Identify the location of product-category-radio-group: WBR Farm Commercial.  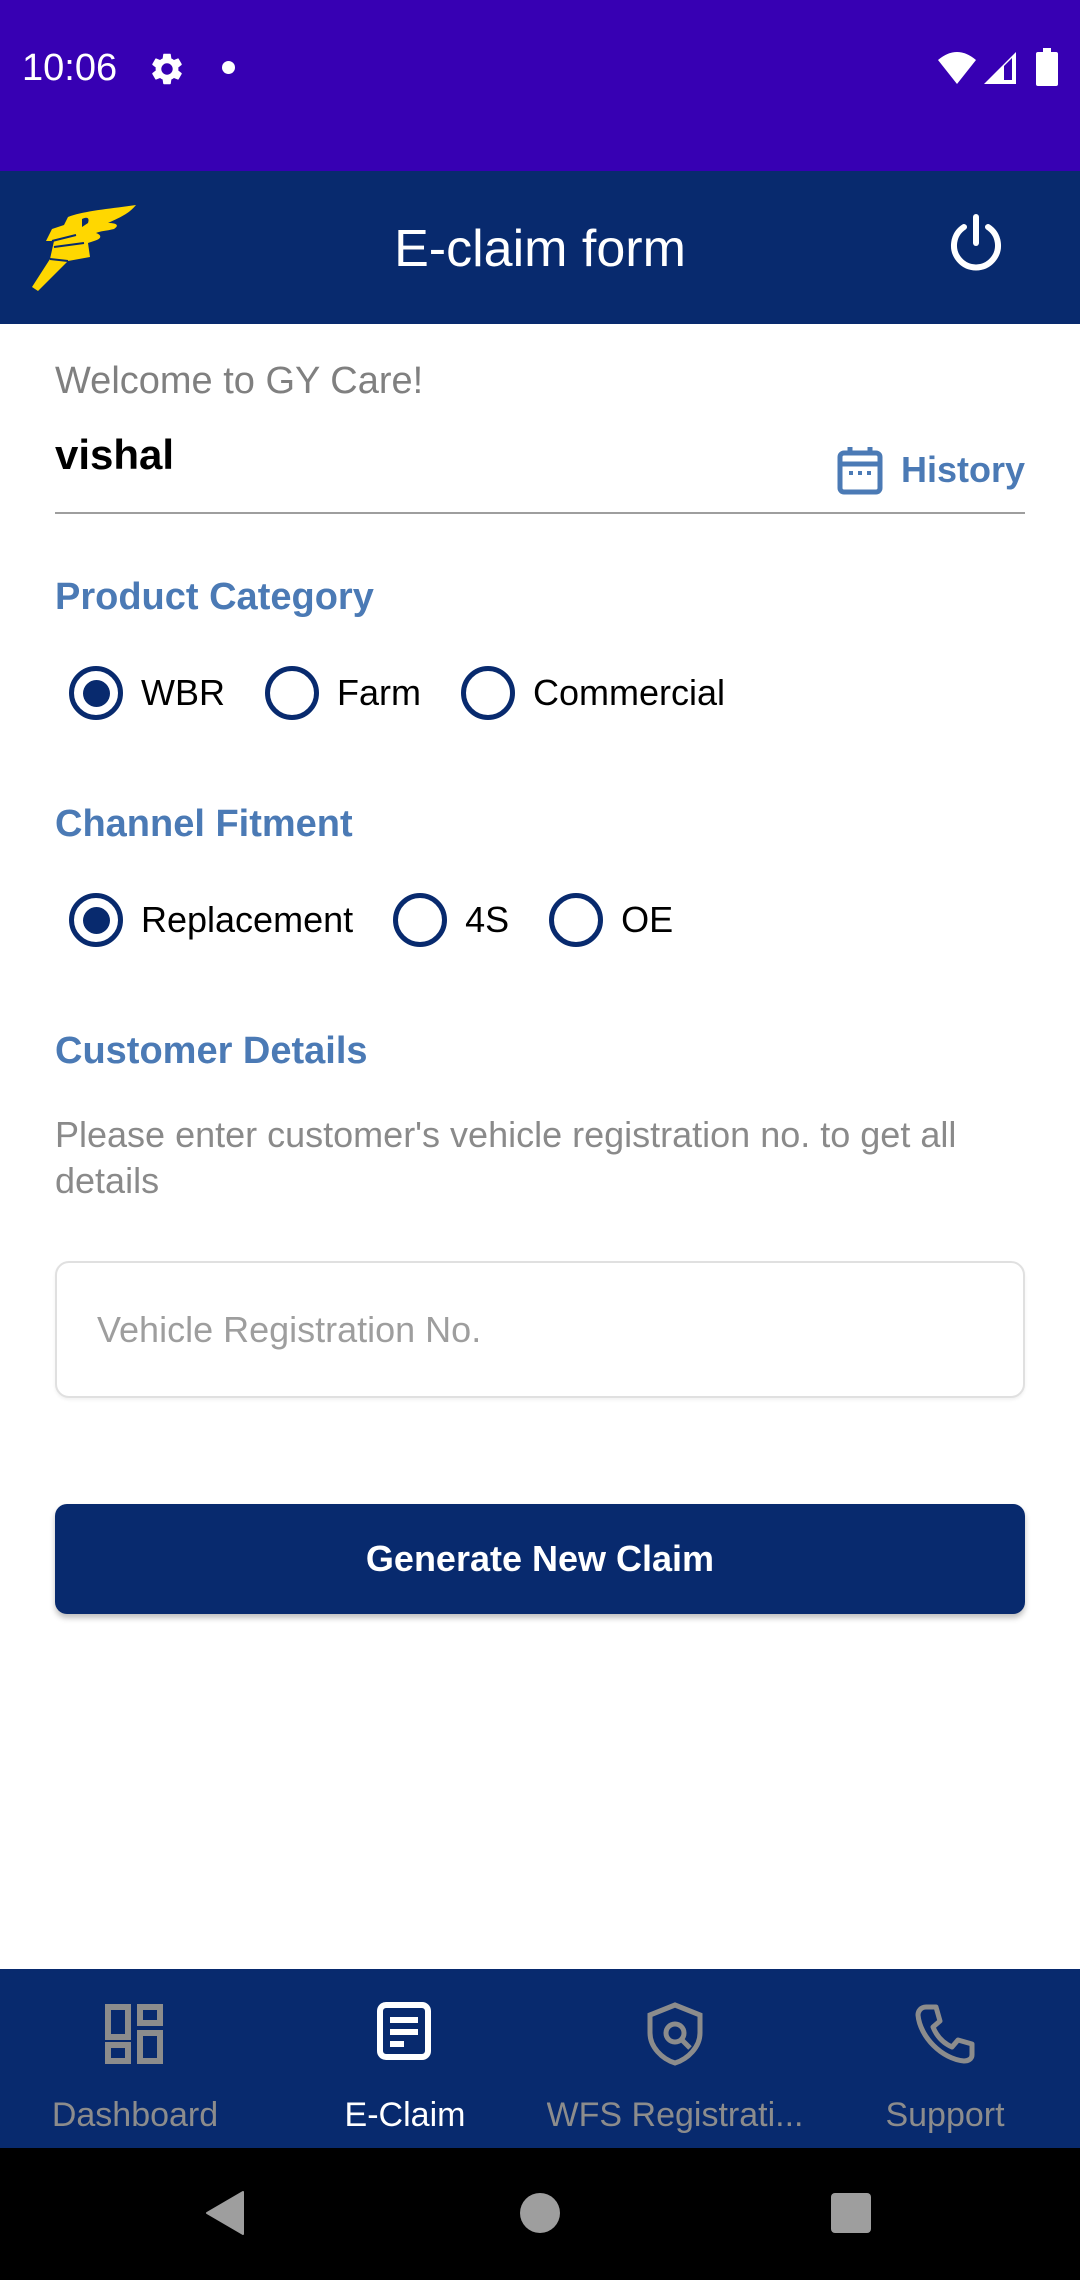
(417, 693).